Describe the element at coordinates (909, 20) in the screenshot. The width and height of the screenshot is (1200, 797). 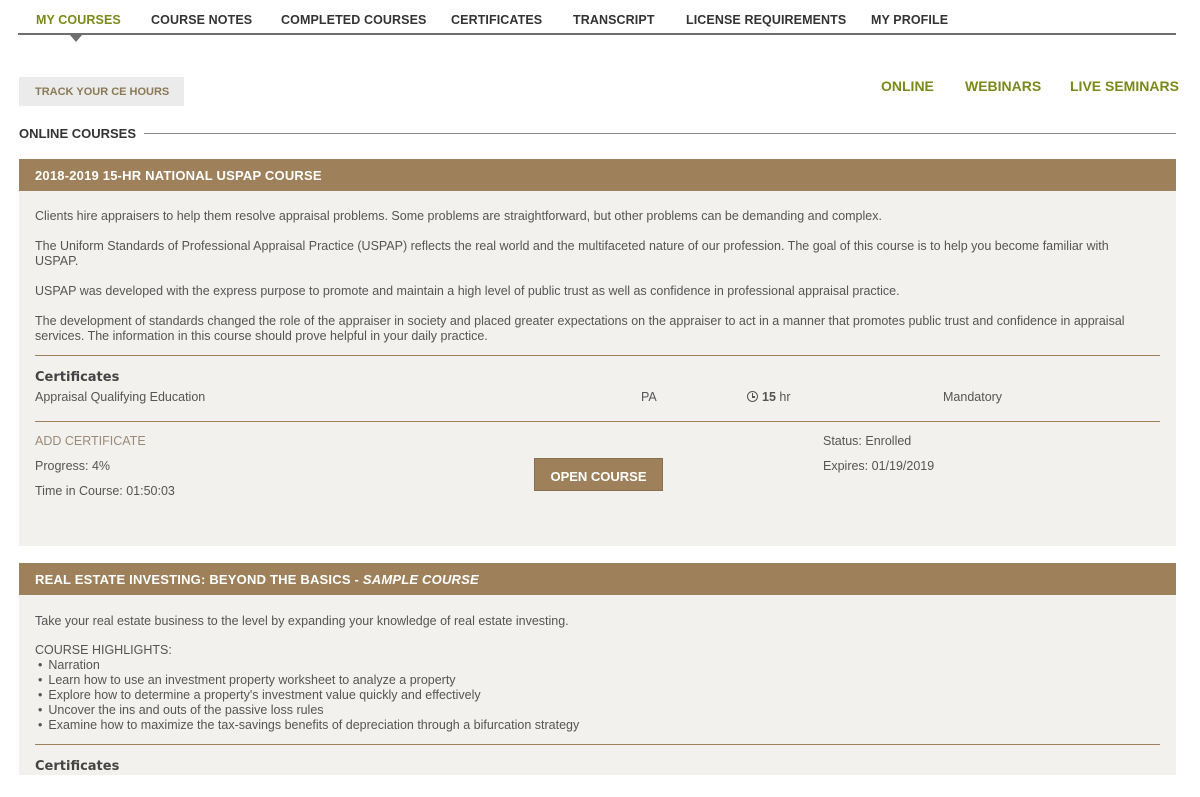
I see `nav-my-profile: MY PROFILE` at that location.